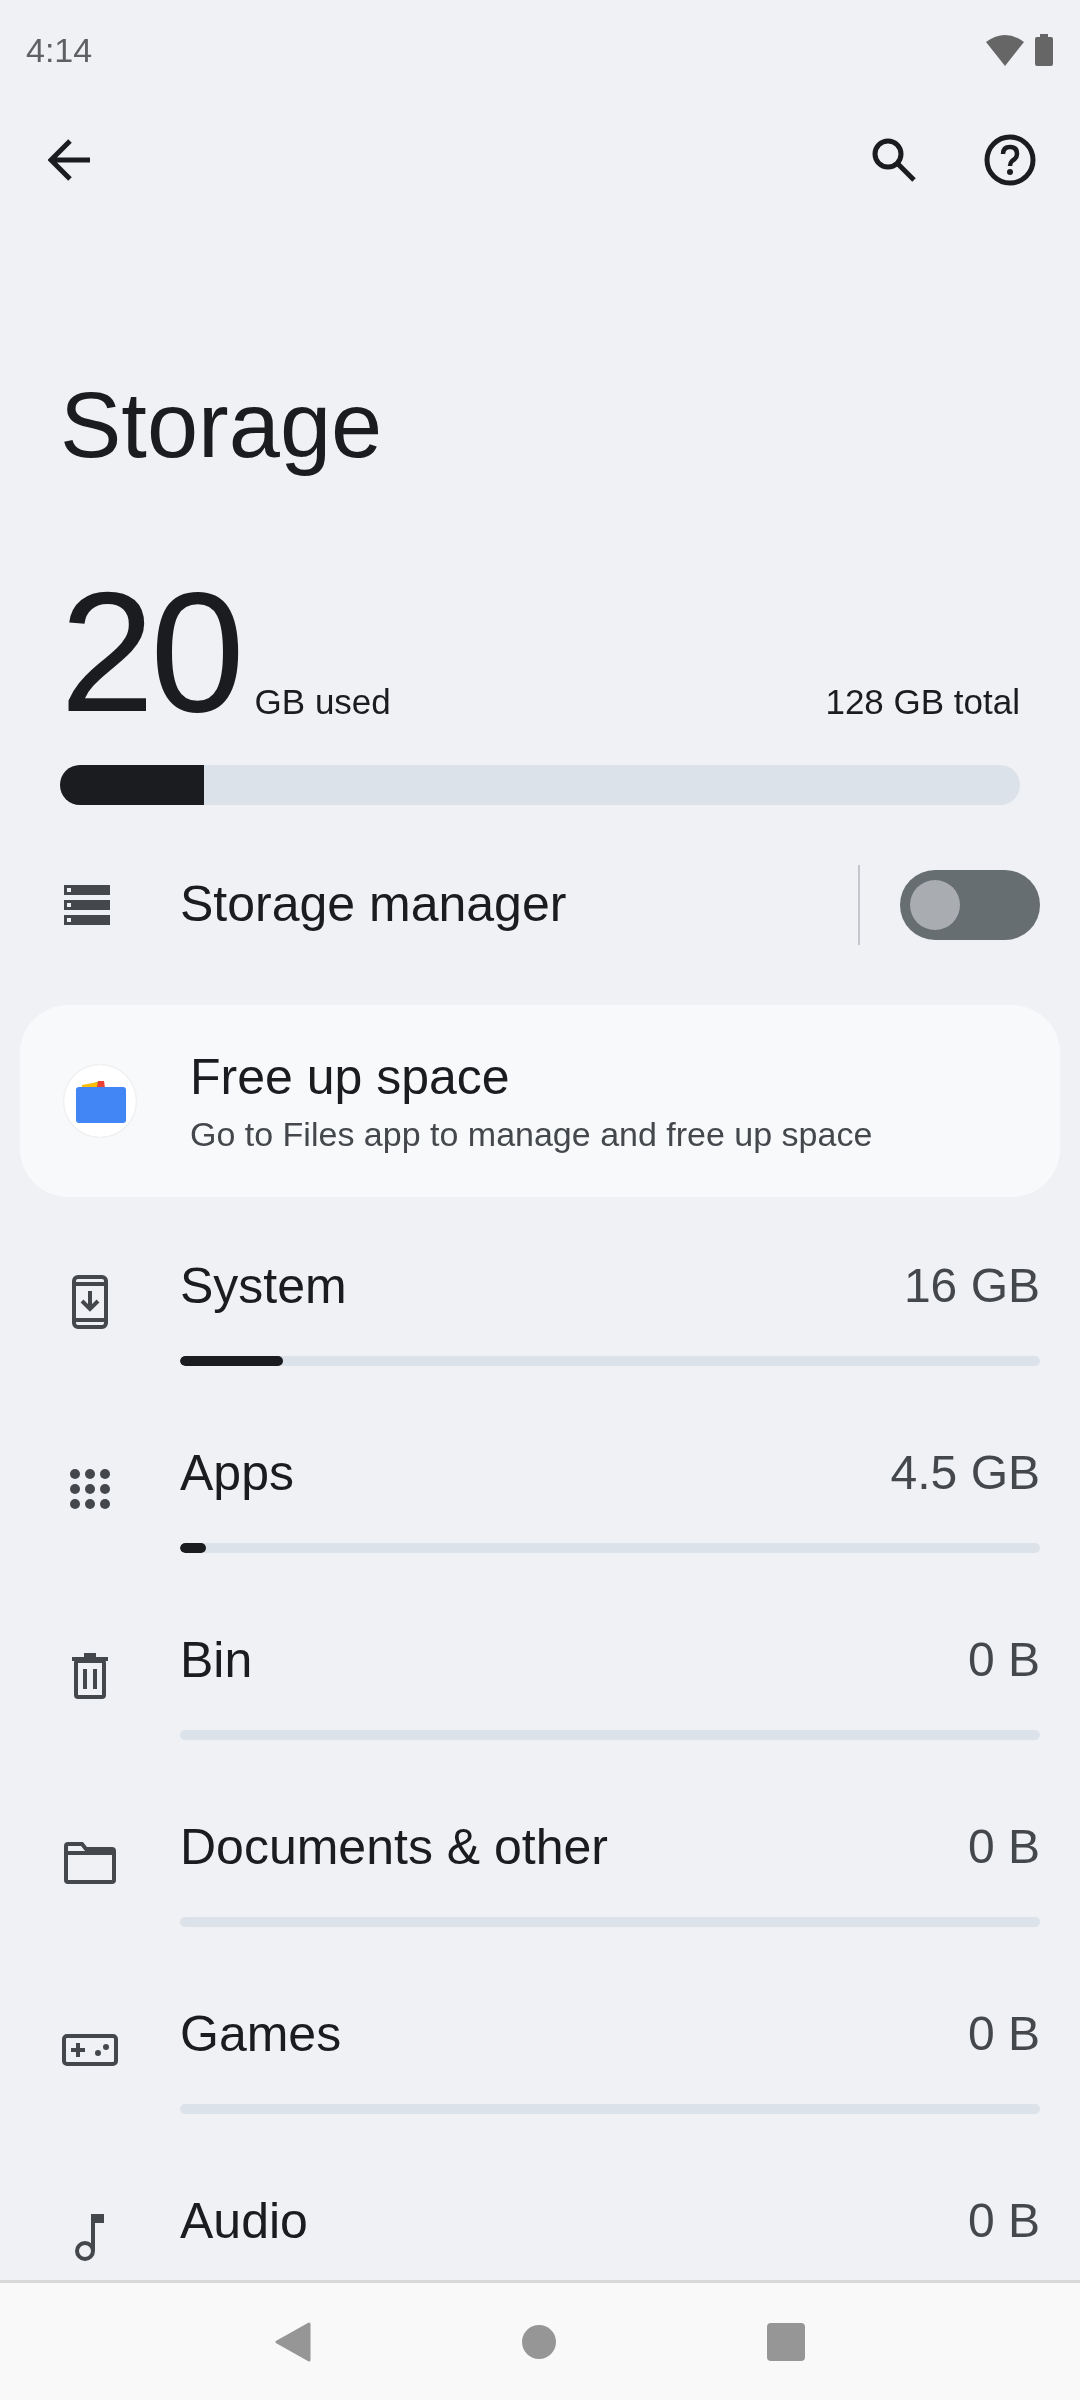 Image resolution: width=1080 pixels, height=2400 pixels. I want to click on category-label: Audio, so click(244, 2221).